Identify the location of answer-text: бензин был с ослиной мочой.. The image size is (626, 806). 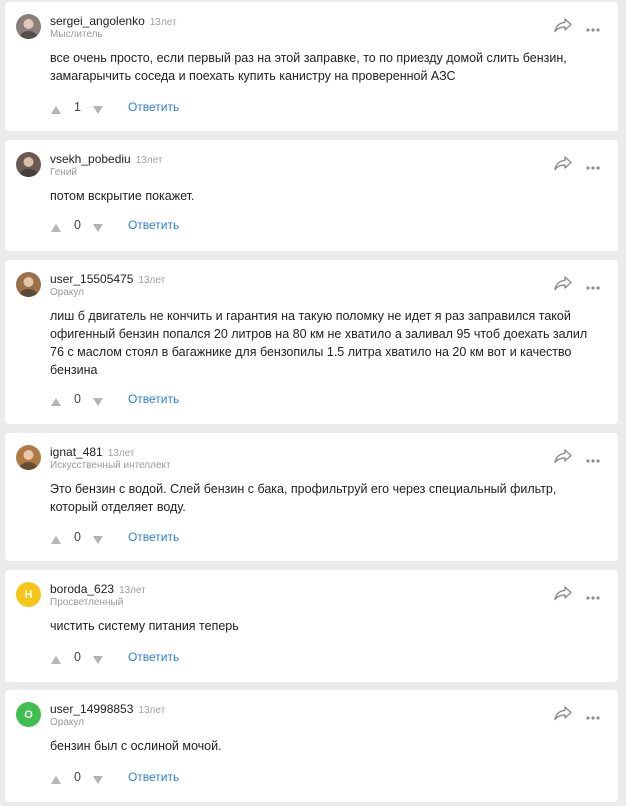
(136, 746).